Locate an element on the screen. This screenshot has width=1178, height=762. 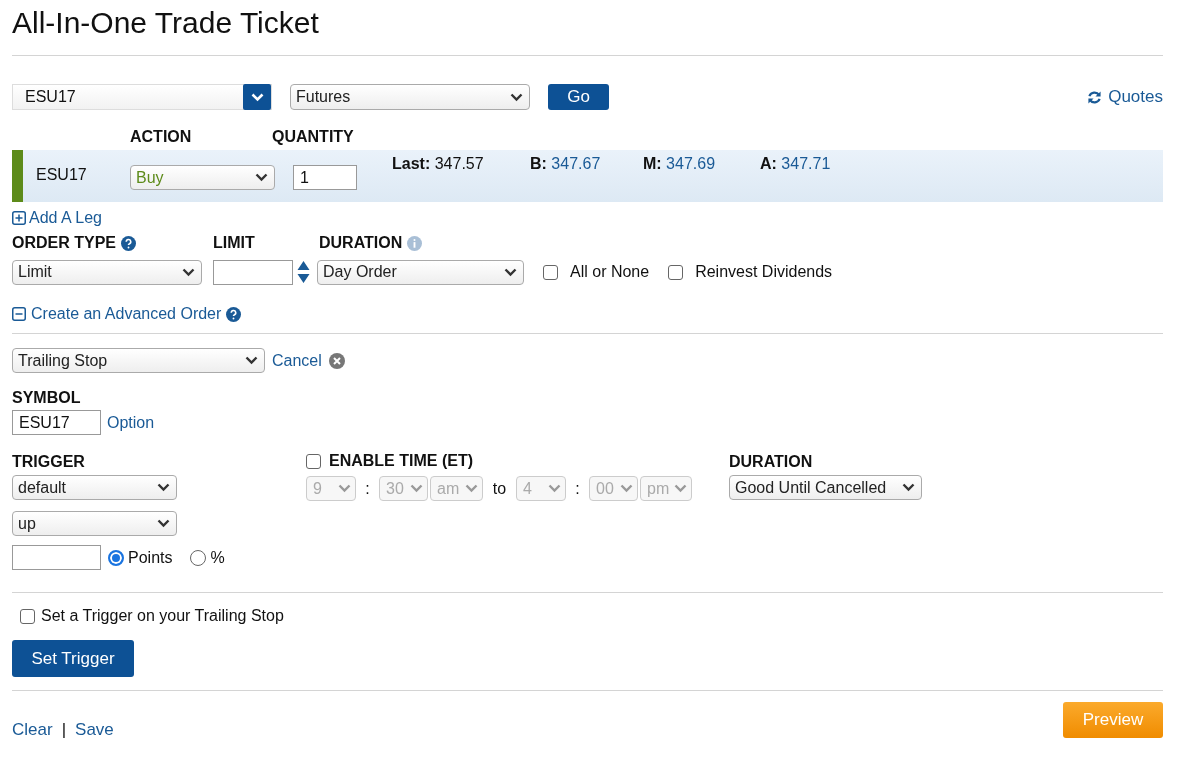
order-type-label: ORDER TYPE is located at coordinates (112, 243).